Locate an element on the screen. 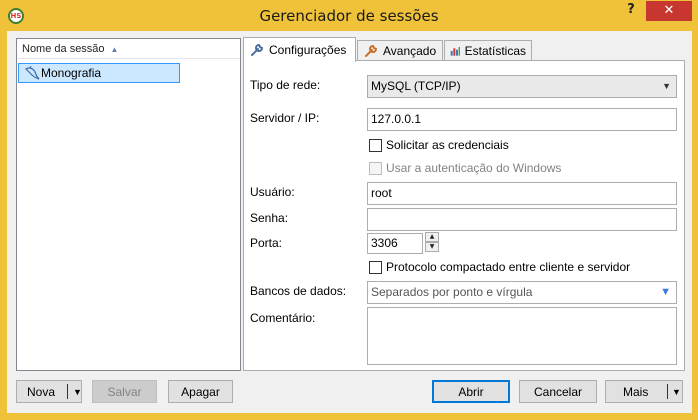 The width and height of the screenshot is (698, 420). help-button: ? is located at coordinates (631, 12).